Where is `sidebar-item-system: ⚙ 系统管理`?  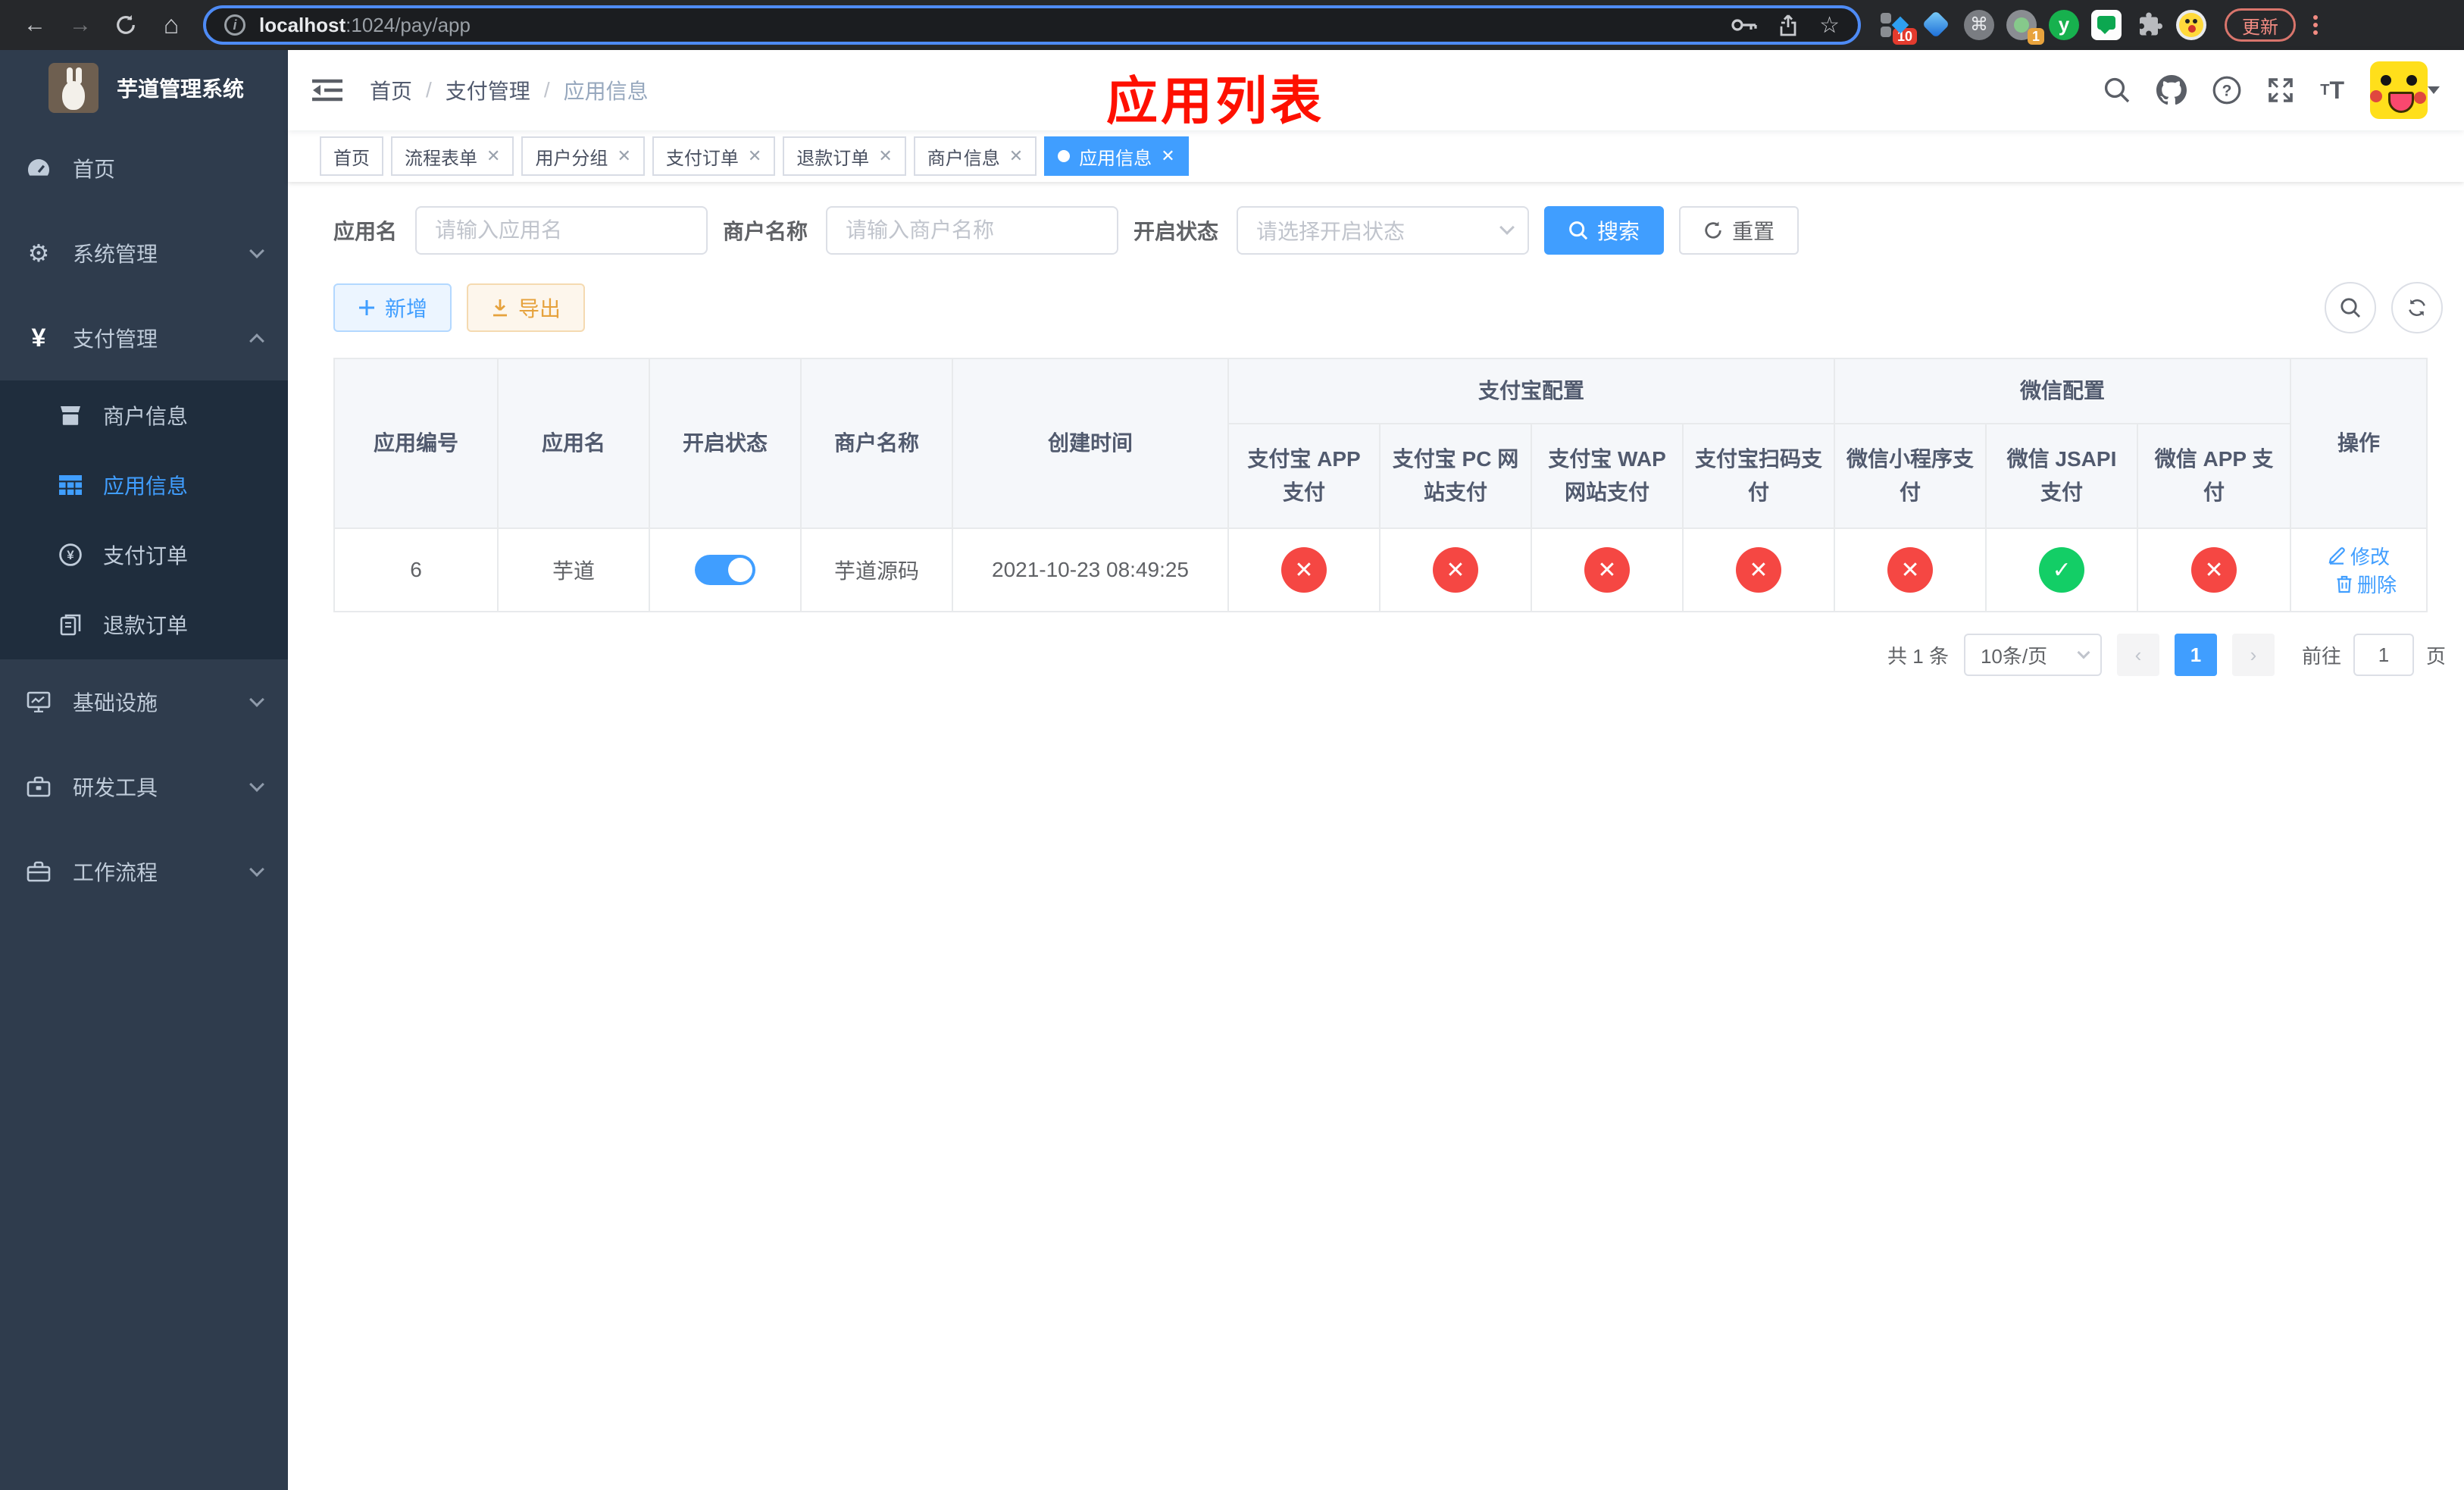 sidebar-item-system: ⚙ 系统管理 is located at coordinates (144, 254).